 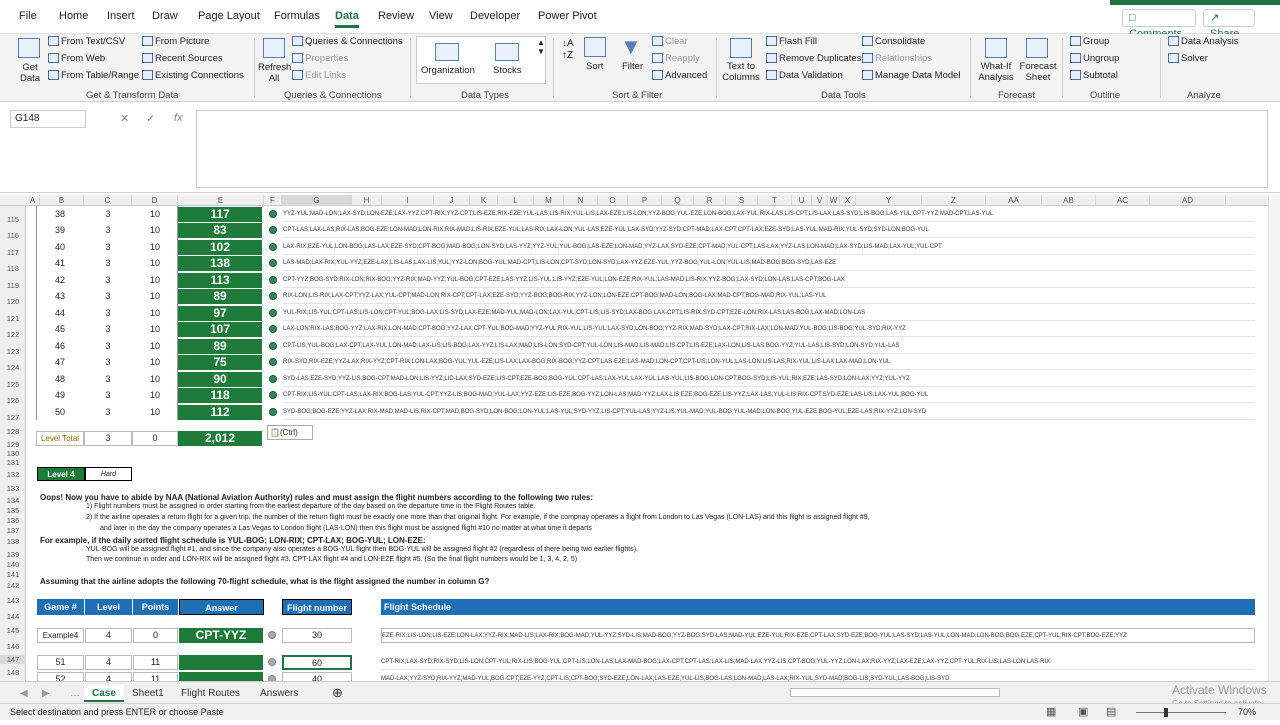 I want to click on row-header: 126, so click(x=13, y=400).